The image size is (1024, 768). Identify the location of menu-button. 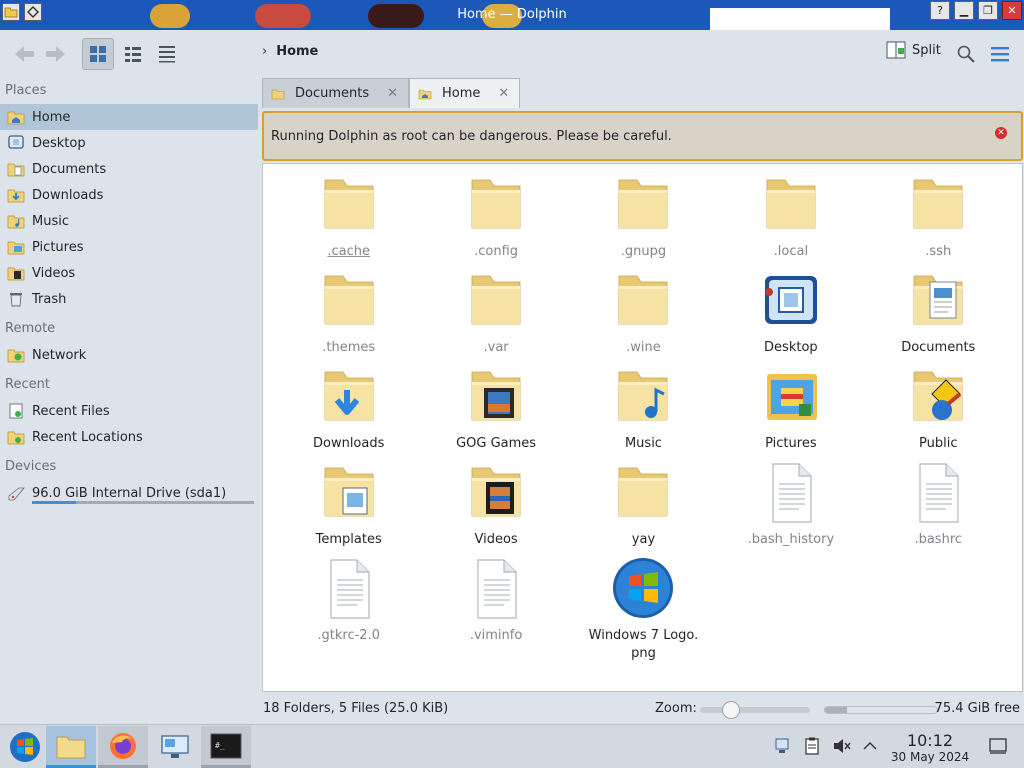
(1000, 54).